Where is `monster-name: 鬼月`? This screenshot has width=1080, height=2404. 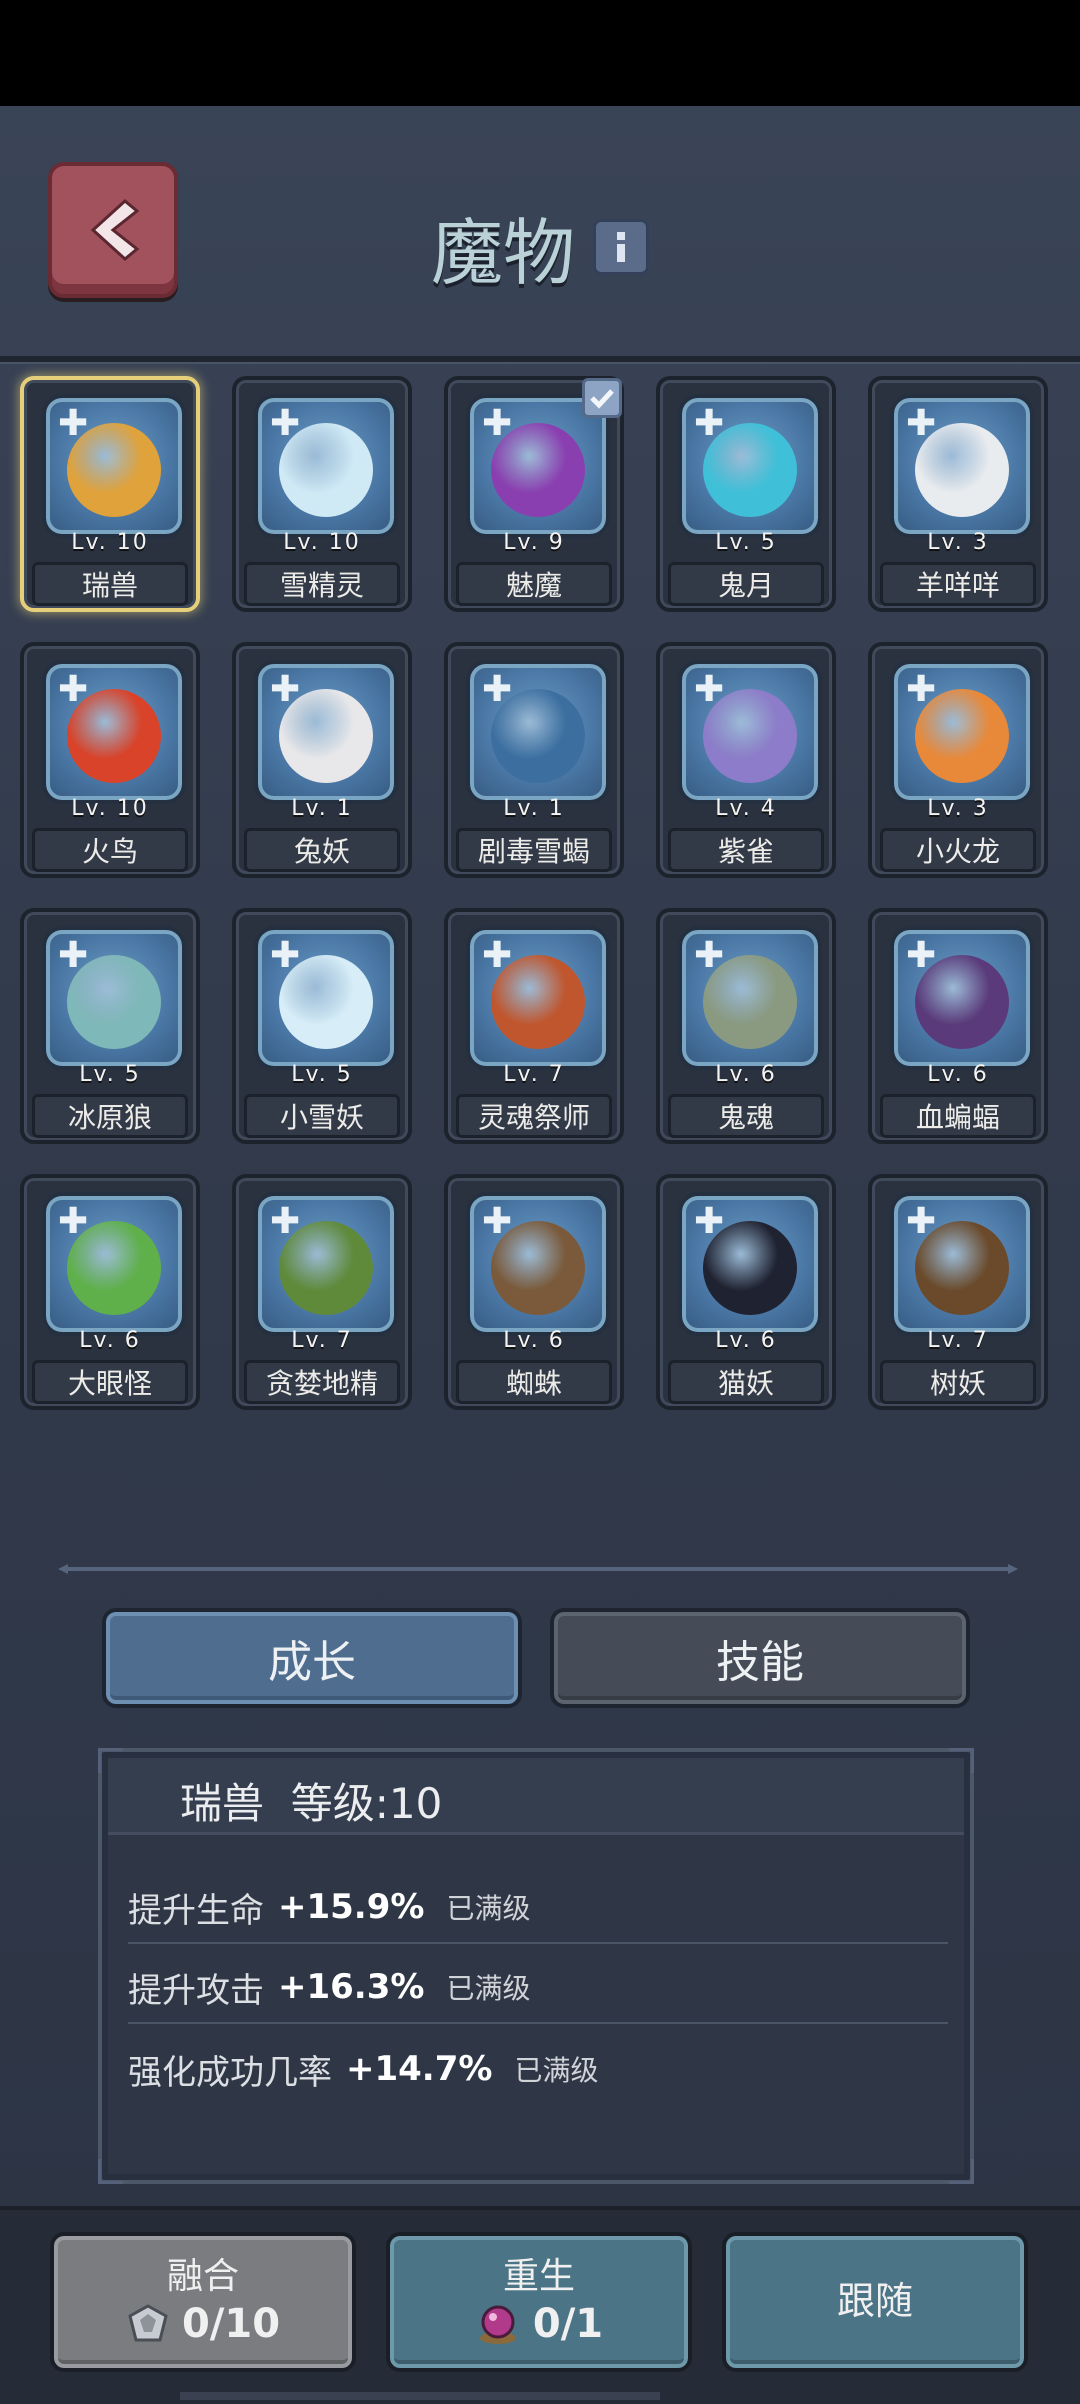 monster-name: 鬼月 is located at coordinates (746, 584).